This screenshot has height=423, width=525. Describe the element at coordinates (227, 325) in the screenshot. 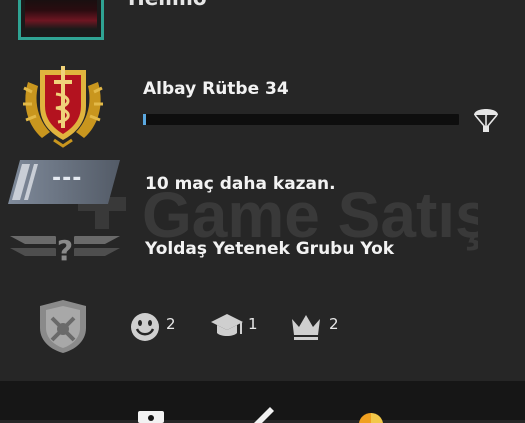

I see `graduation-cap-icon` at that location.